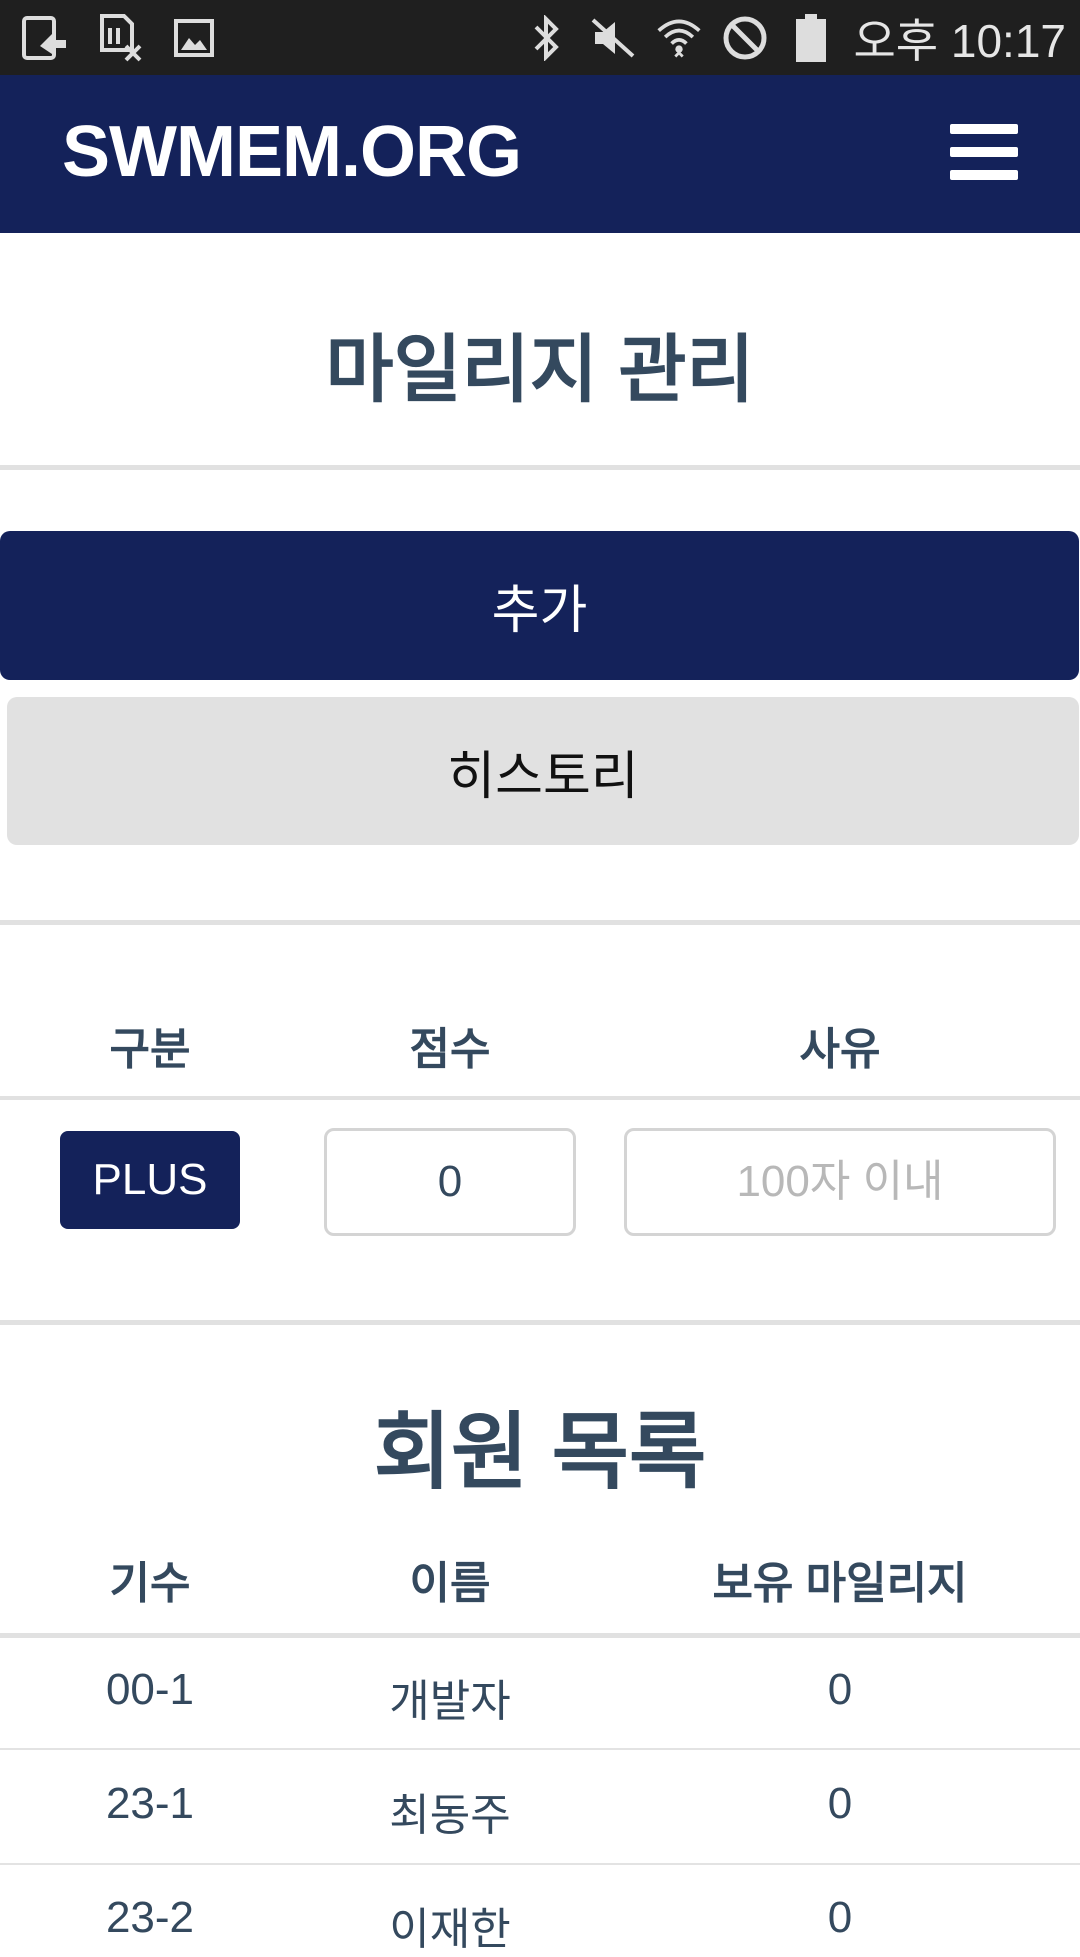  What do you see at coordinates (150, 1583) in the screenshot?
I see `column-header-generation: 기수` at bounding box center [150, 1583].